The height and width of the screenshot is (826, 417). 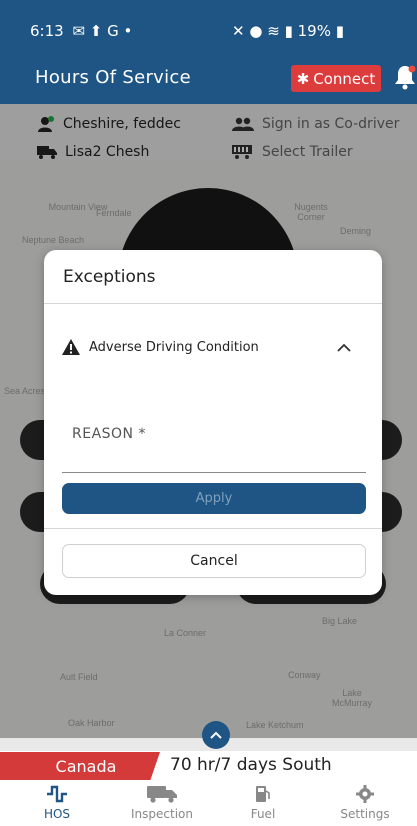 I want to click on nav-hos: HOS, so click(x=57, y=803).